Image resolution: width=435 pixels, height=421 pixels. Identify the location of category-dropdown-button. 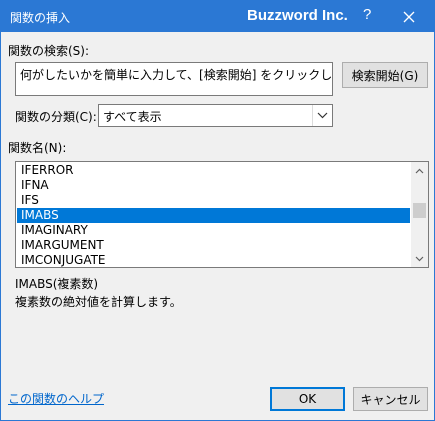
(322, 115).